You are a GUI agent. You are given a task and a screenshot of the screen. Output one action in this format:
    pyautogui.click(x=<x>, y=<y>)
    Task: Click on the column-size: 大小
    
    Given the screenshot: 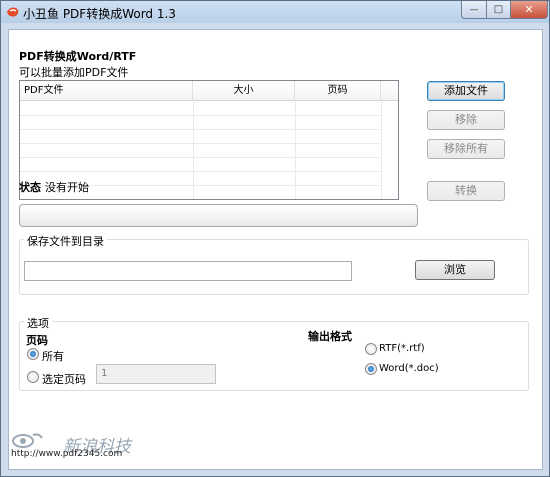 What is the action you would take?
    pyautogui.click(x=244, y=91)
    